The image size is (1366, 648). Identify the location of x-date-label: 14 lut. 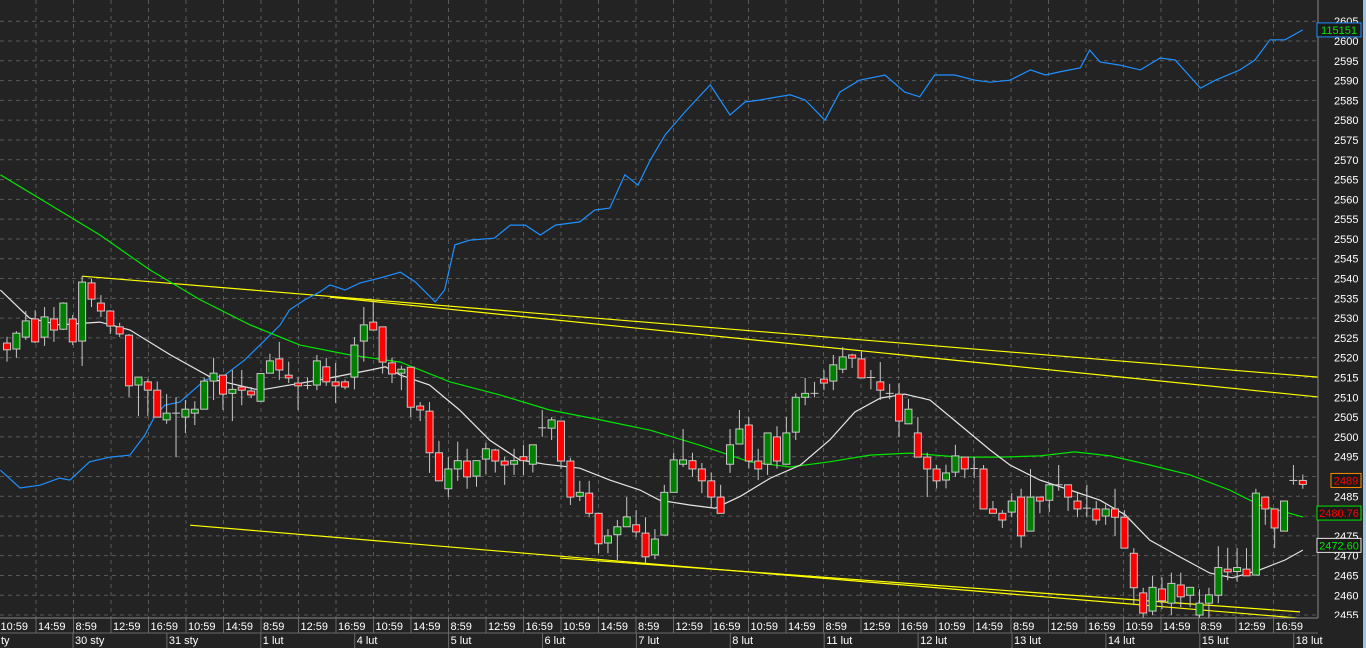
(1121, 641).